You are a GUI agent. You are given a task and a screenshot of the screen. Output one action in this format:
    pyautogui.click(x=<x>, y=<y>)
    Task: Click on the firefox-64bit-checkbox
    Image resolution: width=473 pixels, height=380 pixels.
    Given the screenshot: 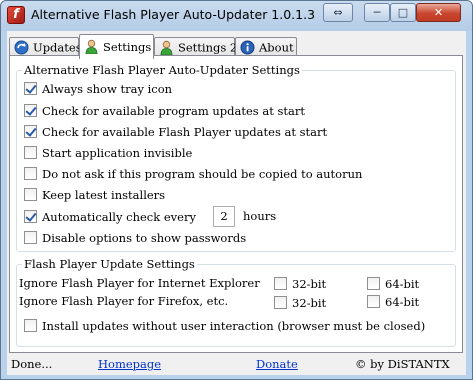 What is the action you would take?
    pyautogui.click(x=373, y=301)
    